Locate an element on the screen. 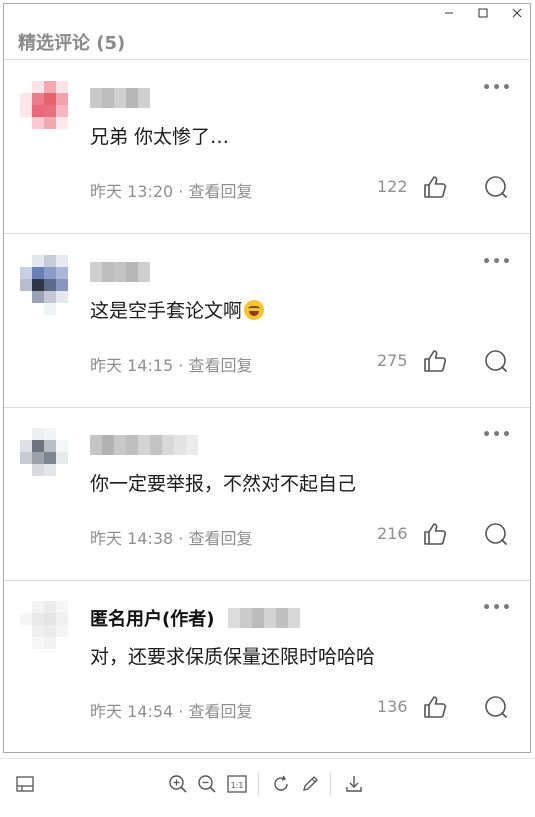 The image size is (535, 817). maximize-icon is located at coordinates (483, 13).